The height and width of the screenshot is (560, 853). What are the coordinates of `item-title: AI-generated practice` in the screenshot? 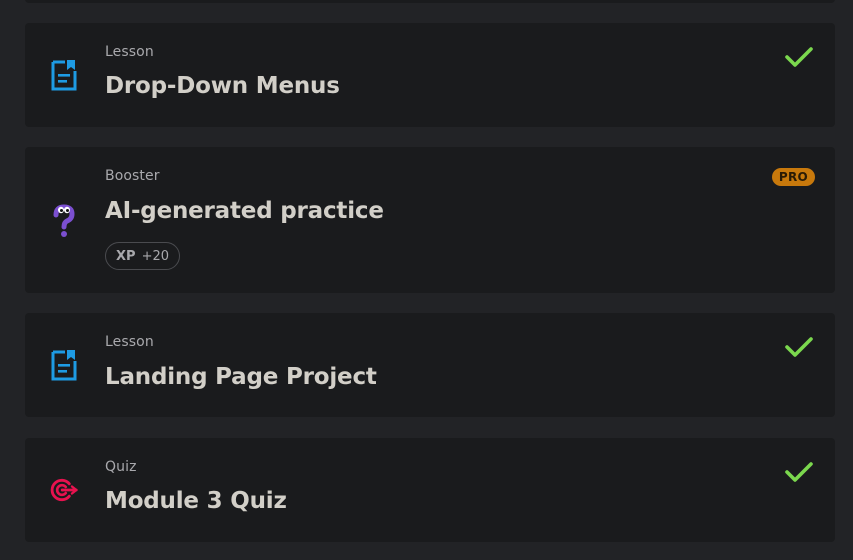 It's located at (244, 211).